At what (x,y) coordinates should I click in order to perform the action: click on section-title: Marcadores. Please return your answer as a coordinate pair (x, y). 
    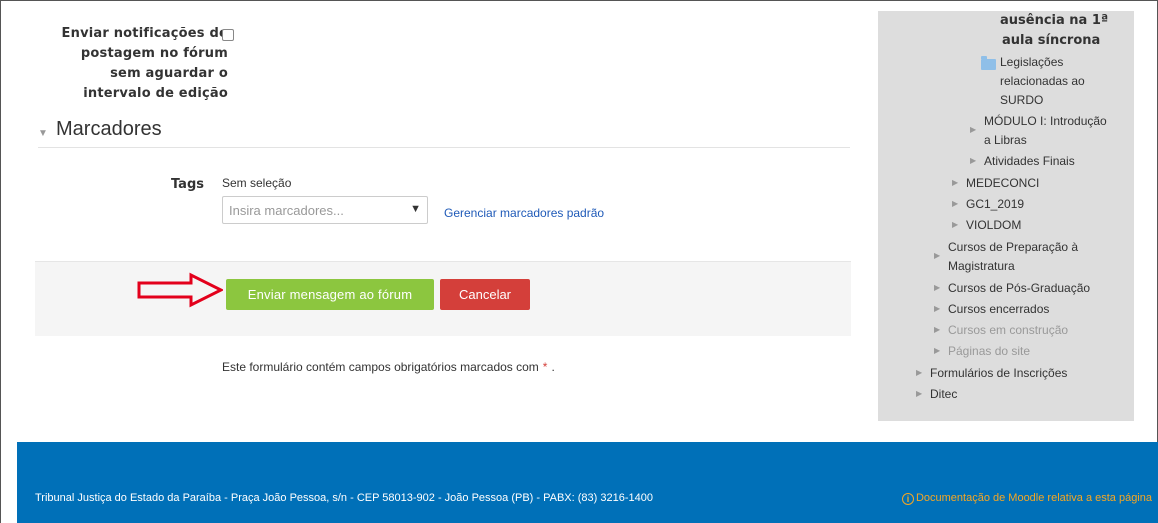
    Looking at the image, I should click on (109, 129).